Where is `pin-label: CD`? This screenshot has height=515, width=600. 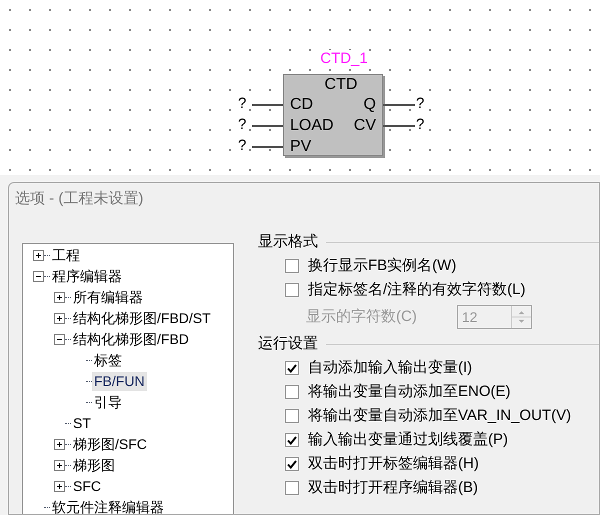 pin-label: CD is located at coordinates (302, 105).